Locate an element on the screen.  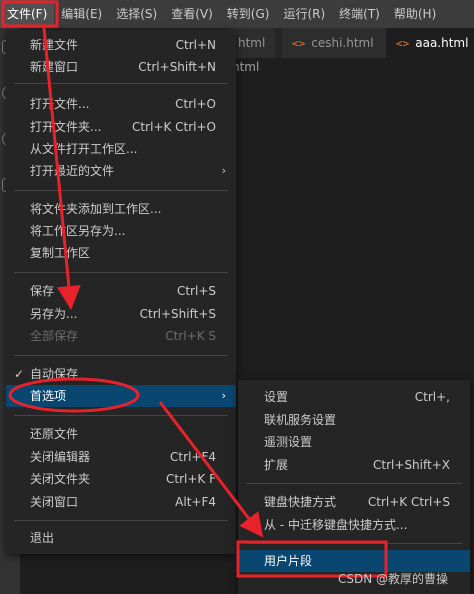
item-label: 还原文件 is located at coordinates (54, 434).